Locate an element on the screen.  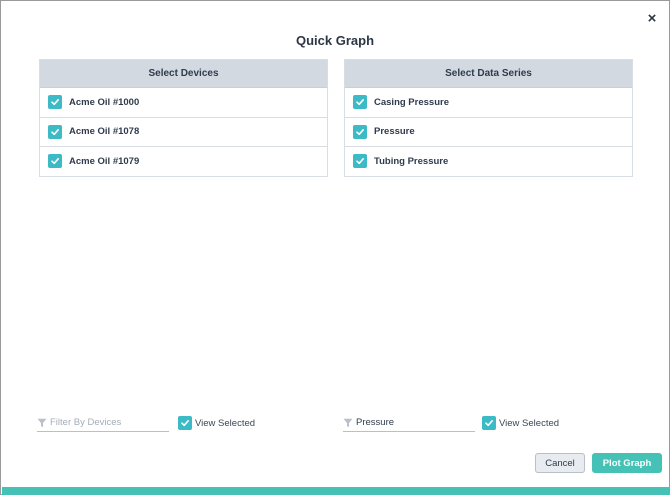
series-row: Pressure is located at coordinates (488, 132).